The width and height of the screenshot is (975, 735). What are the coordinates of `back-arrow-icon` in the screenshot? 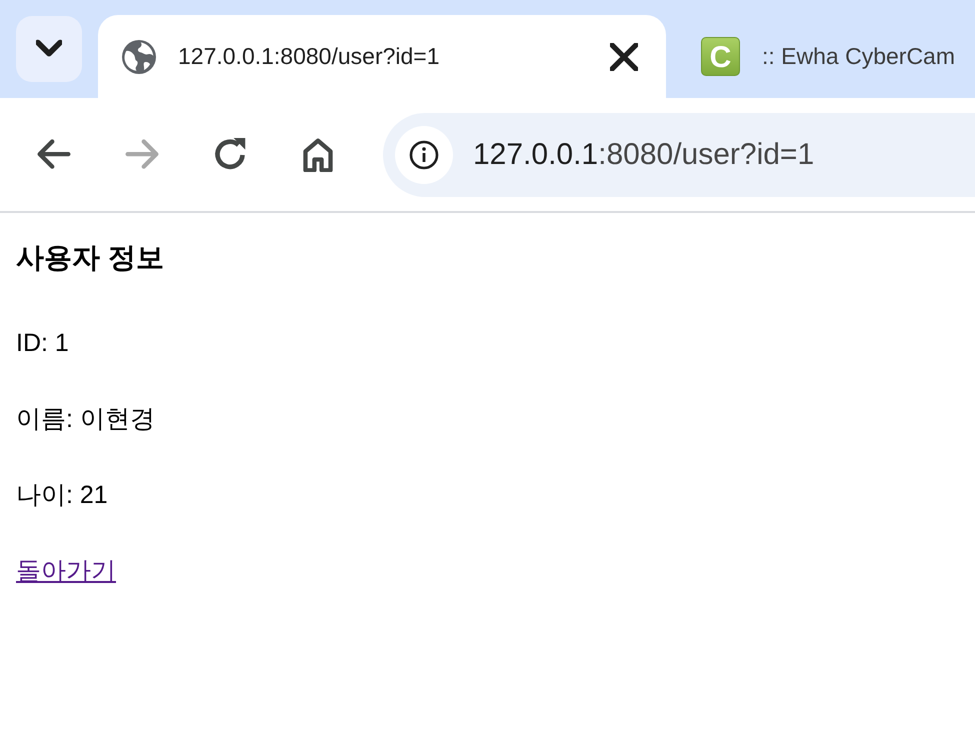 It's located at (54, 155).